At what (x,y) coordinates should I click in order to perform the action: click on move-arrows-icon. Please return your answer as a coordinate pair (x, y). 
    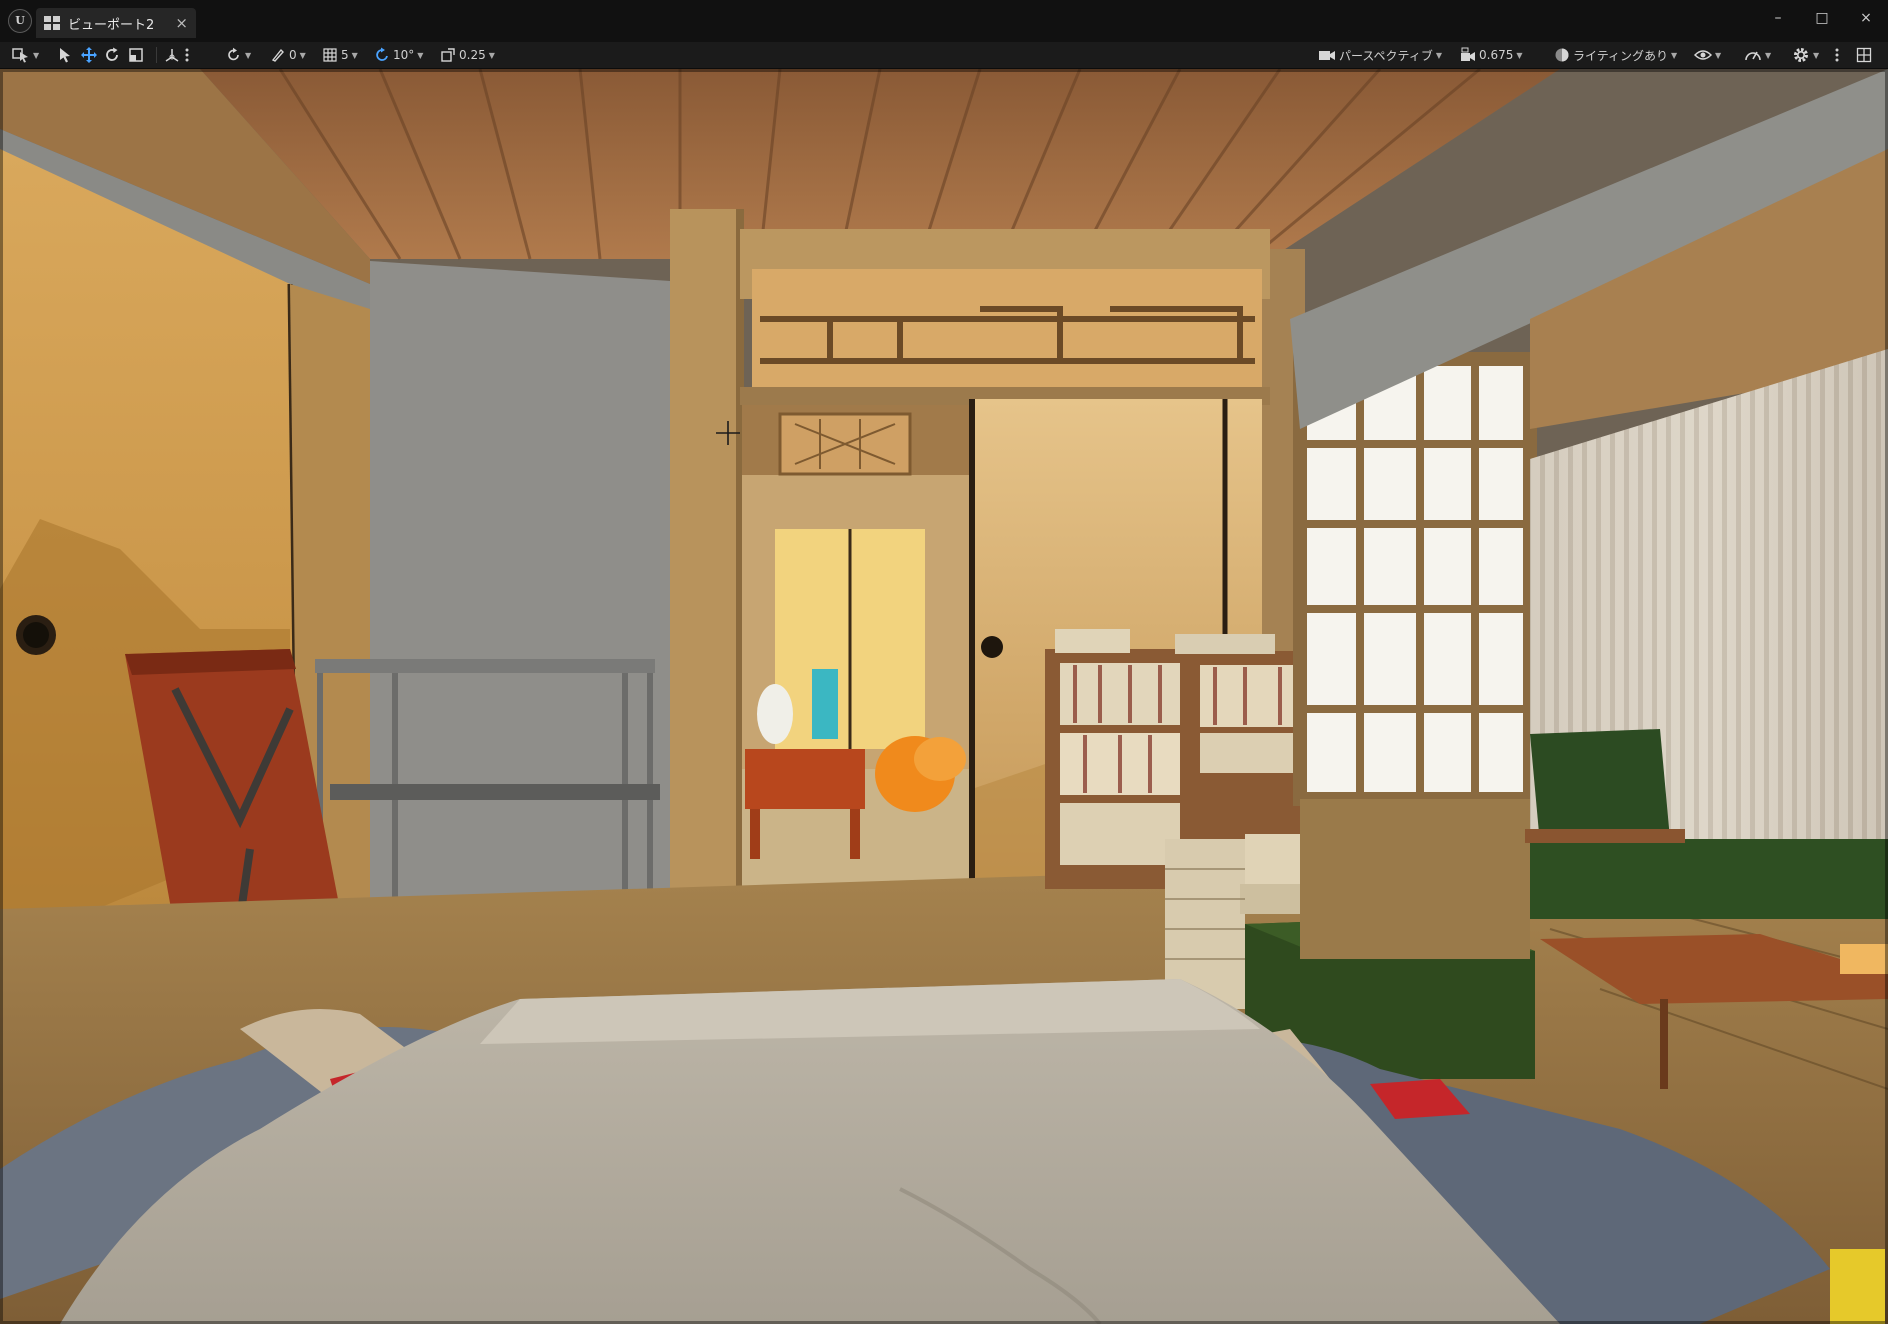
    Looking at the image, I should click on (89, 55).